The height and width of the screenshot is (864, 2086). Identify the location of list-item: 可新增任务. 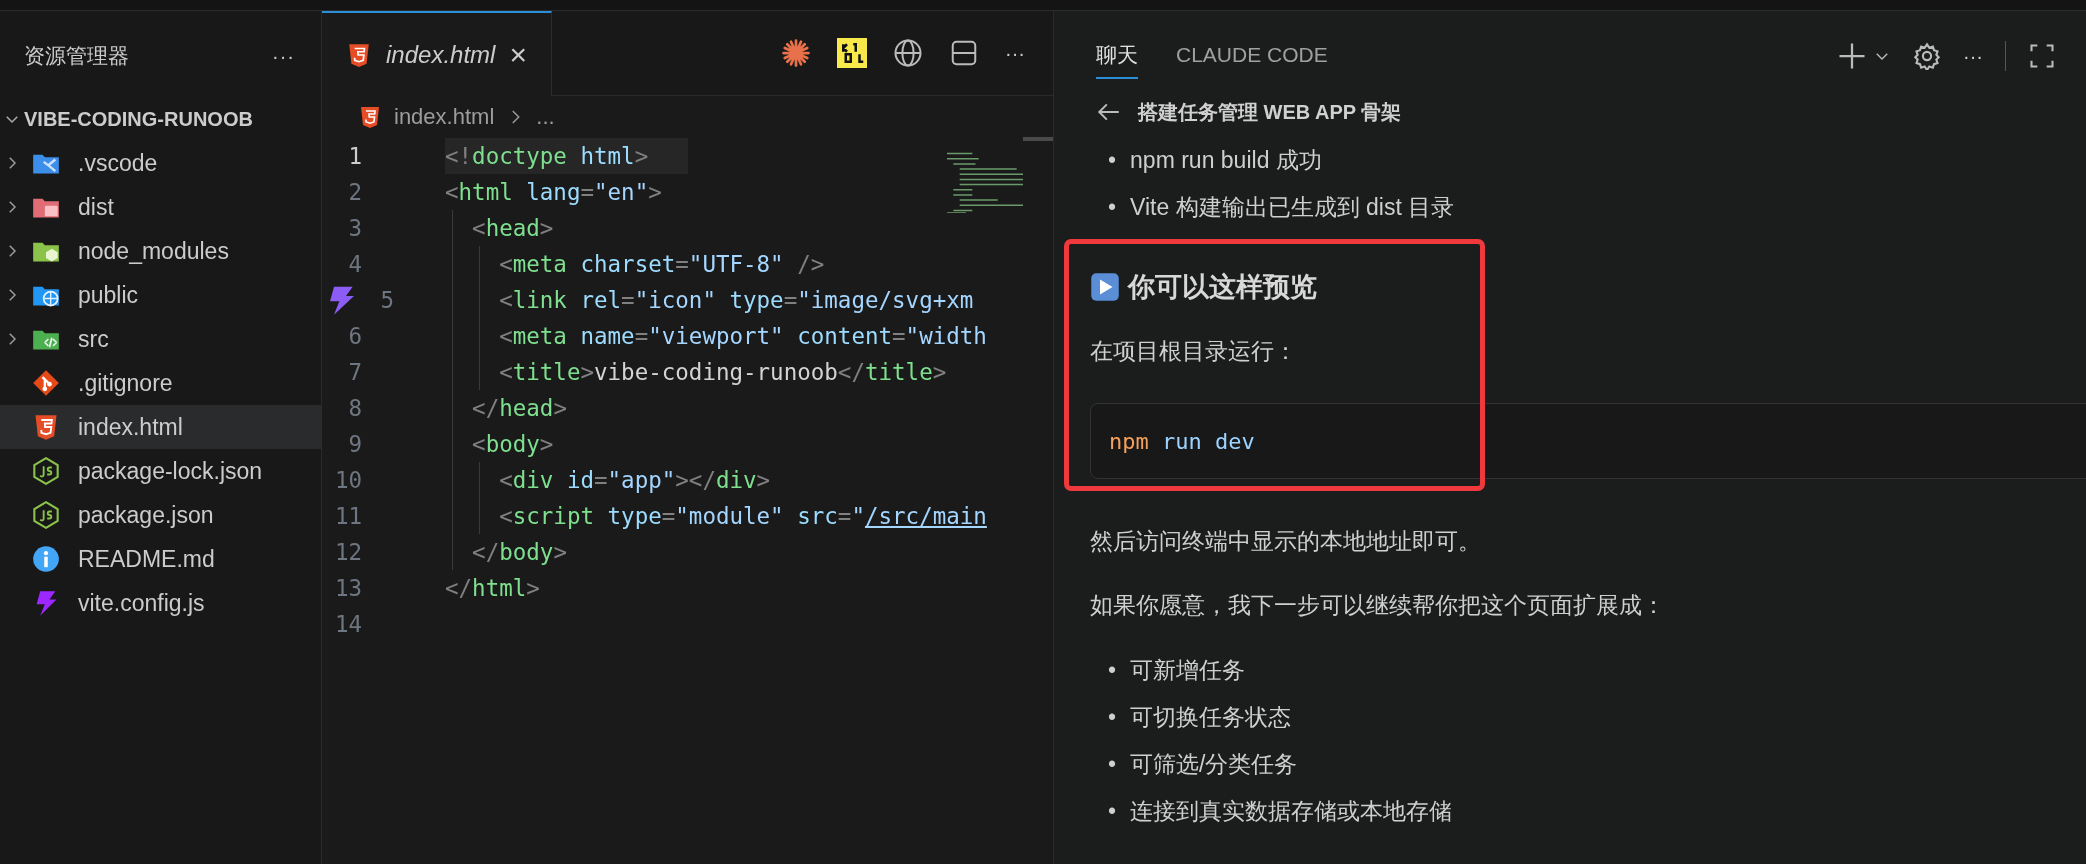
(1188, 670).